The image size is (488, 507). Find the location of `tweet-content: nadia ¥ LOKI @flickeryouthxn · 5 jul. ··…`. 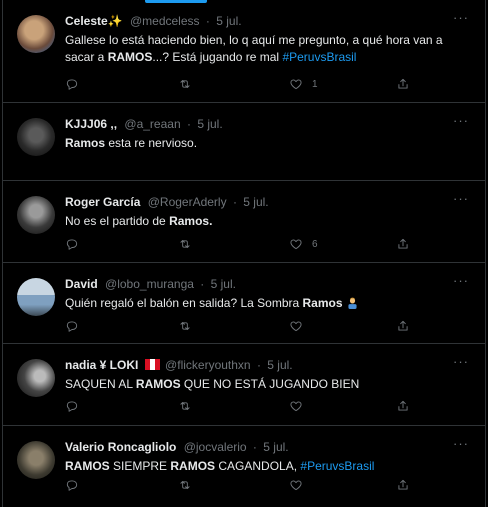

tweet-content: nadia ¥ LOKI @flickeryouthxn · 5 jul. ··… is located at coordinates (268, 374).